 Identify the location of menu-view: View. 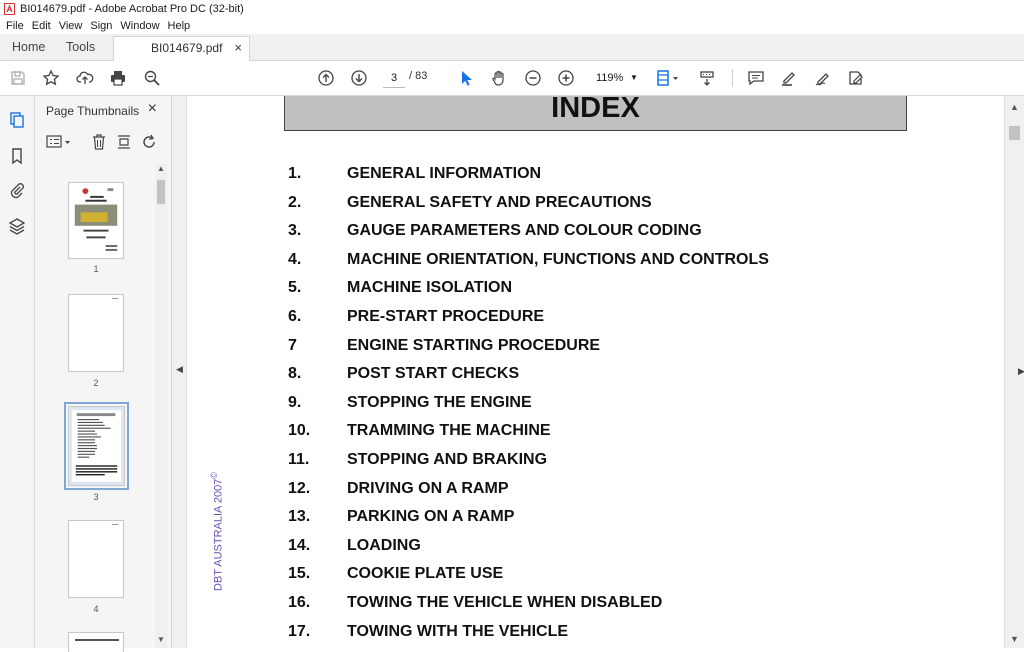
(71, 26).